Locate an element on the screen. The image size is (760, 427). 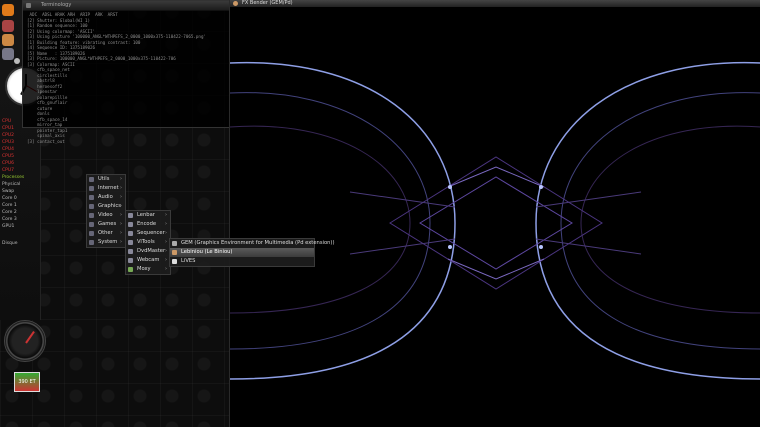
menu-item-games: Games › is located at coordinates (106, 224).